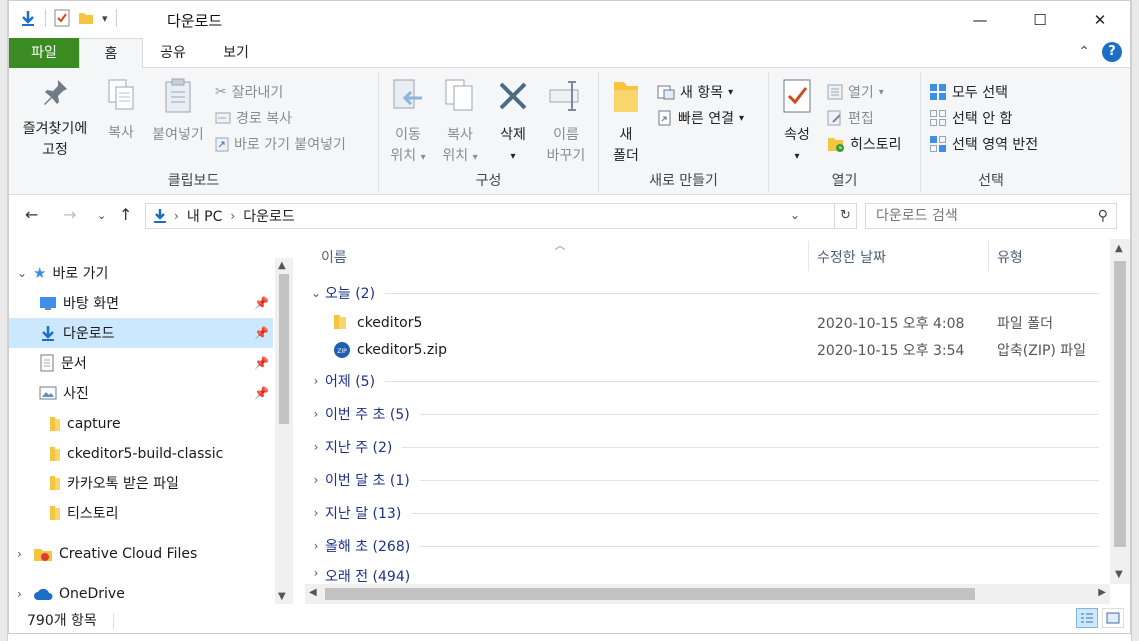  I want to click on column-name-header: 이름, so click(334, 257).